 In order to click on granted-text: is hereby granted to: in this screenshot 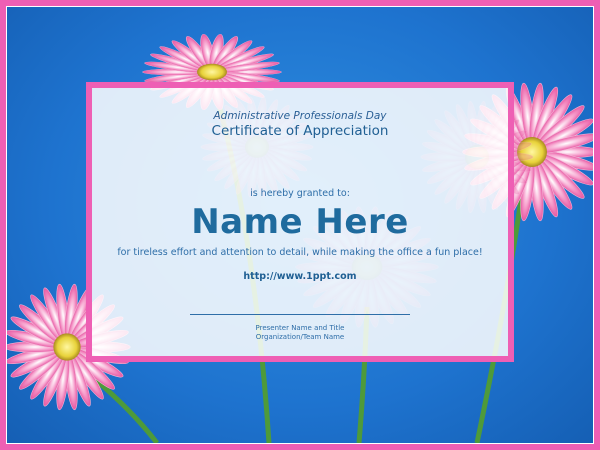, I will do `click(300, 193)`.